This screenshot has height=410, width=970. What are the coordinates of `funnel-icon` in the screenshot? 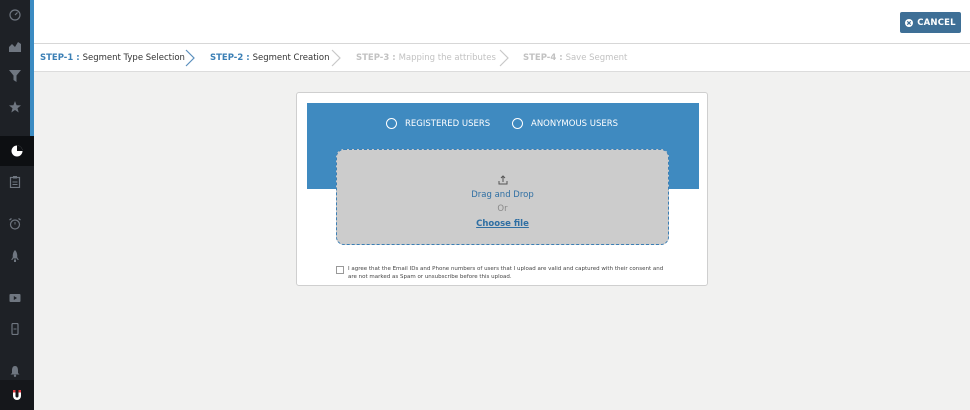 It's located at (15, 76).